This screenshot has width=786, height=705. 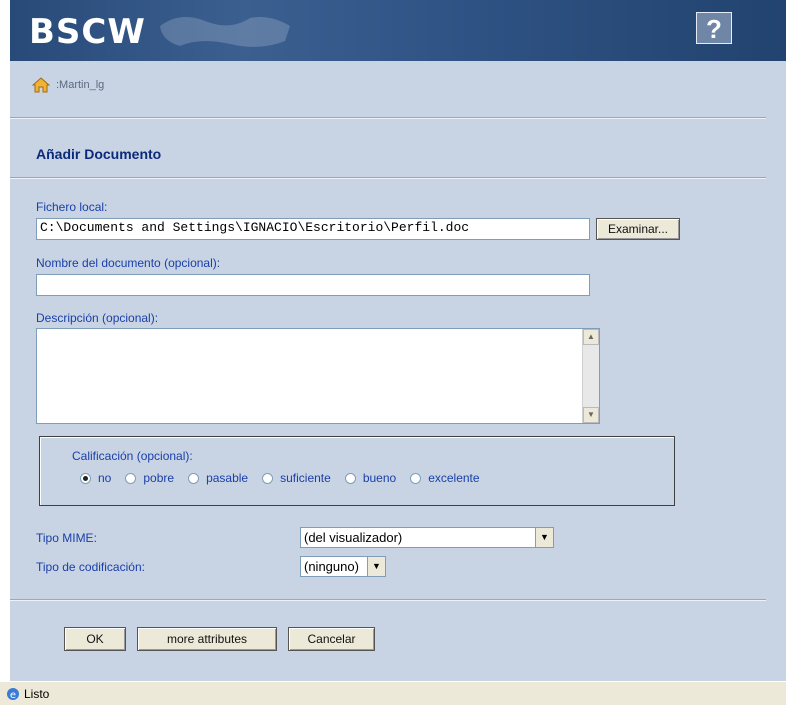 What do you see at coordinates (591, 415) in the screenshot?
I see `scroll-down-icon: ▼` at bounding box center [591, 415].